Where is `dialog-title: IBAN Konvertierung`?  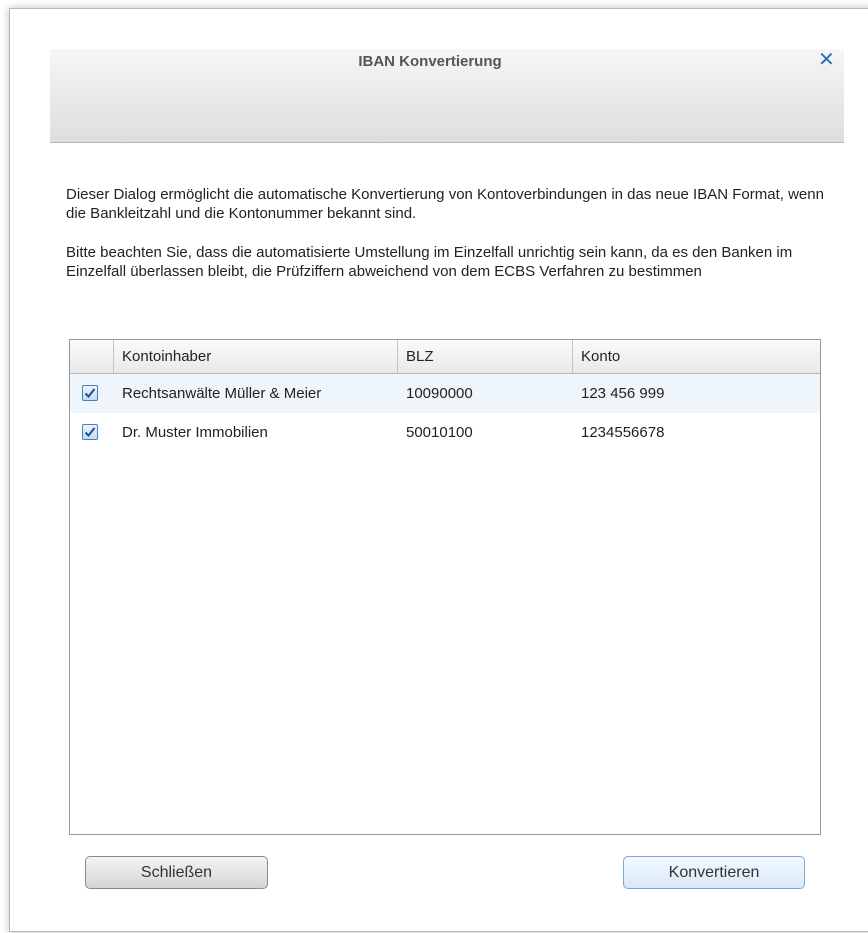
dialog-title: IBAN Konvertierung is located at coordinates (430, 61).